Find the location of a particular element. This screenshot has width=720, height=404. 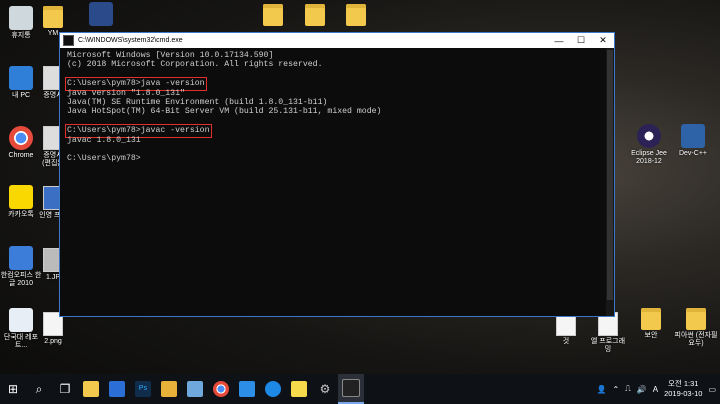

system-tray: 👤 ⌃ ⎍ 🔊 A 오전 1:31 2019-03-10 ▭ is located at coordinates (656, 389).